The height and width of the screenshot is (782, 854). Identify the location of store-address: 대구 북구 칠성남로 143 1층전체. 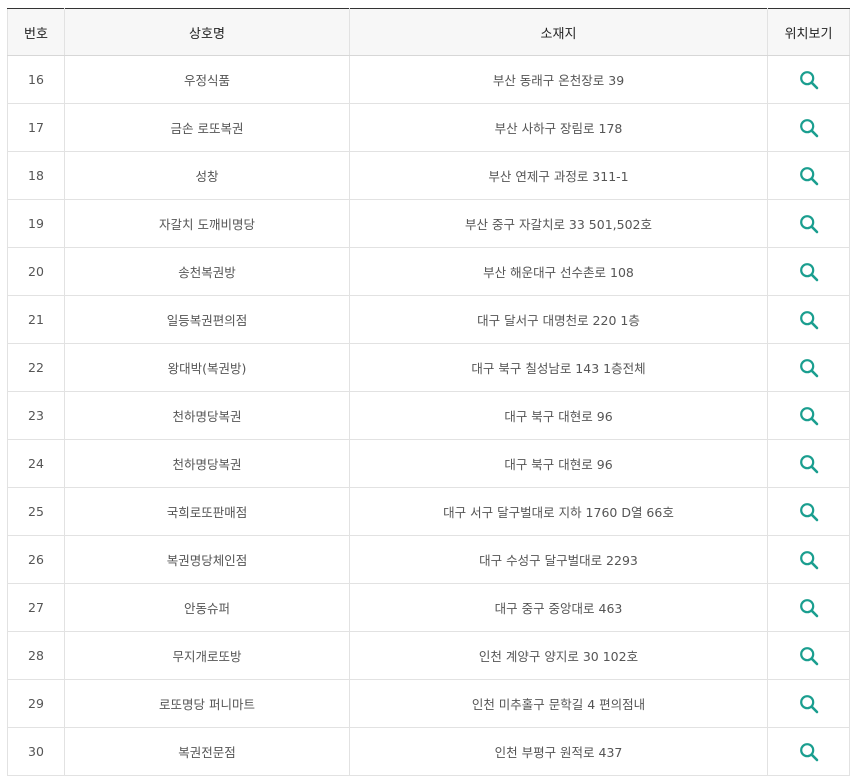
(558, 367).